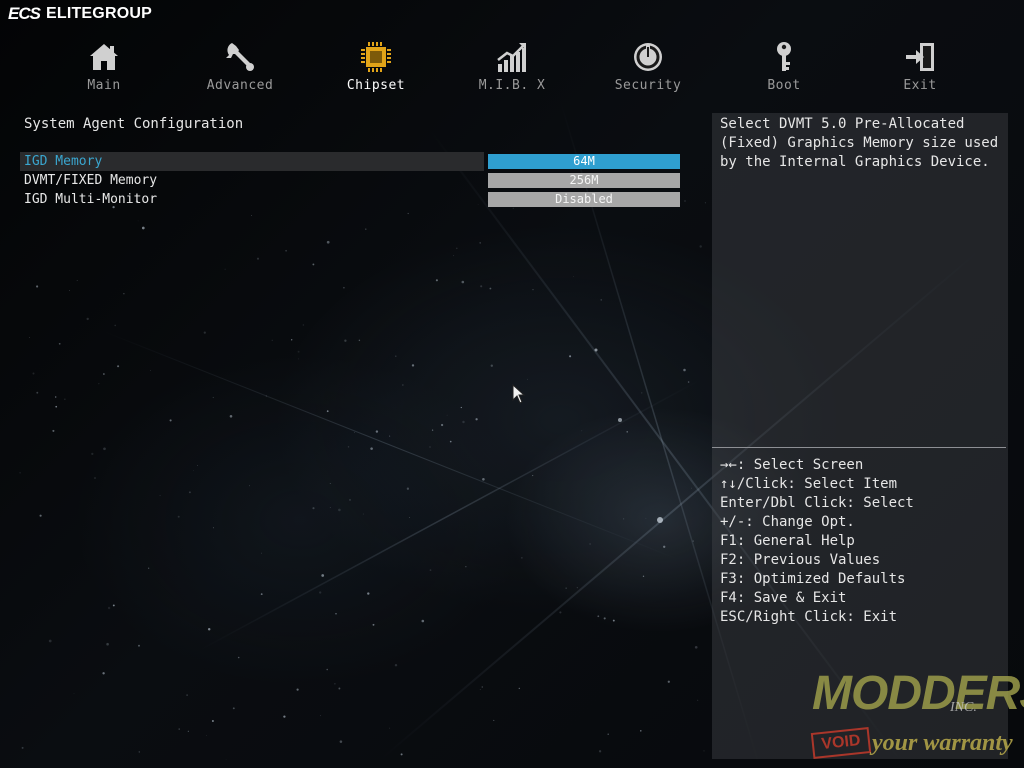 This screenshot has width=1024, height=768. I want to click on setting-label: IGD Multi-Monitor, so click(91, 199).